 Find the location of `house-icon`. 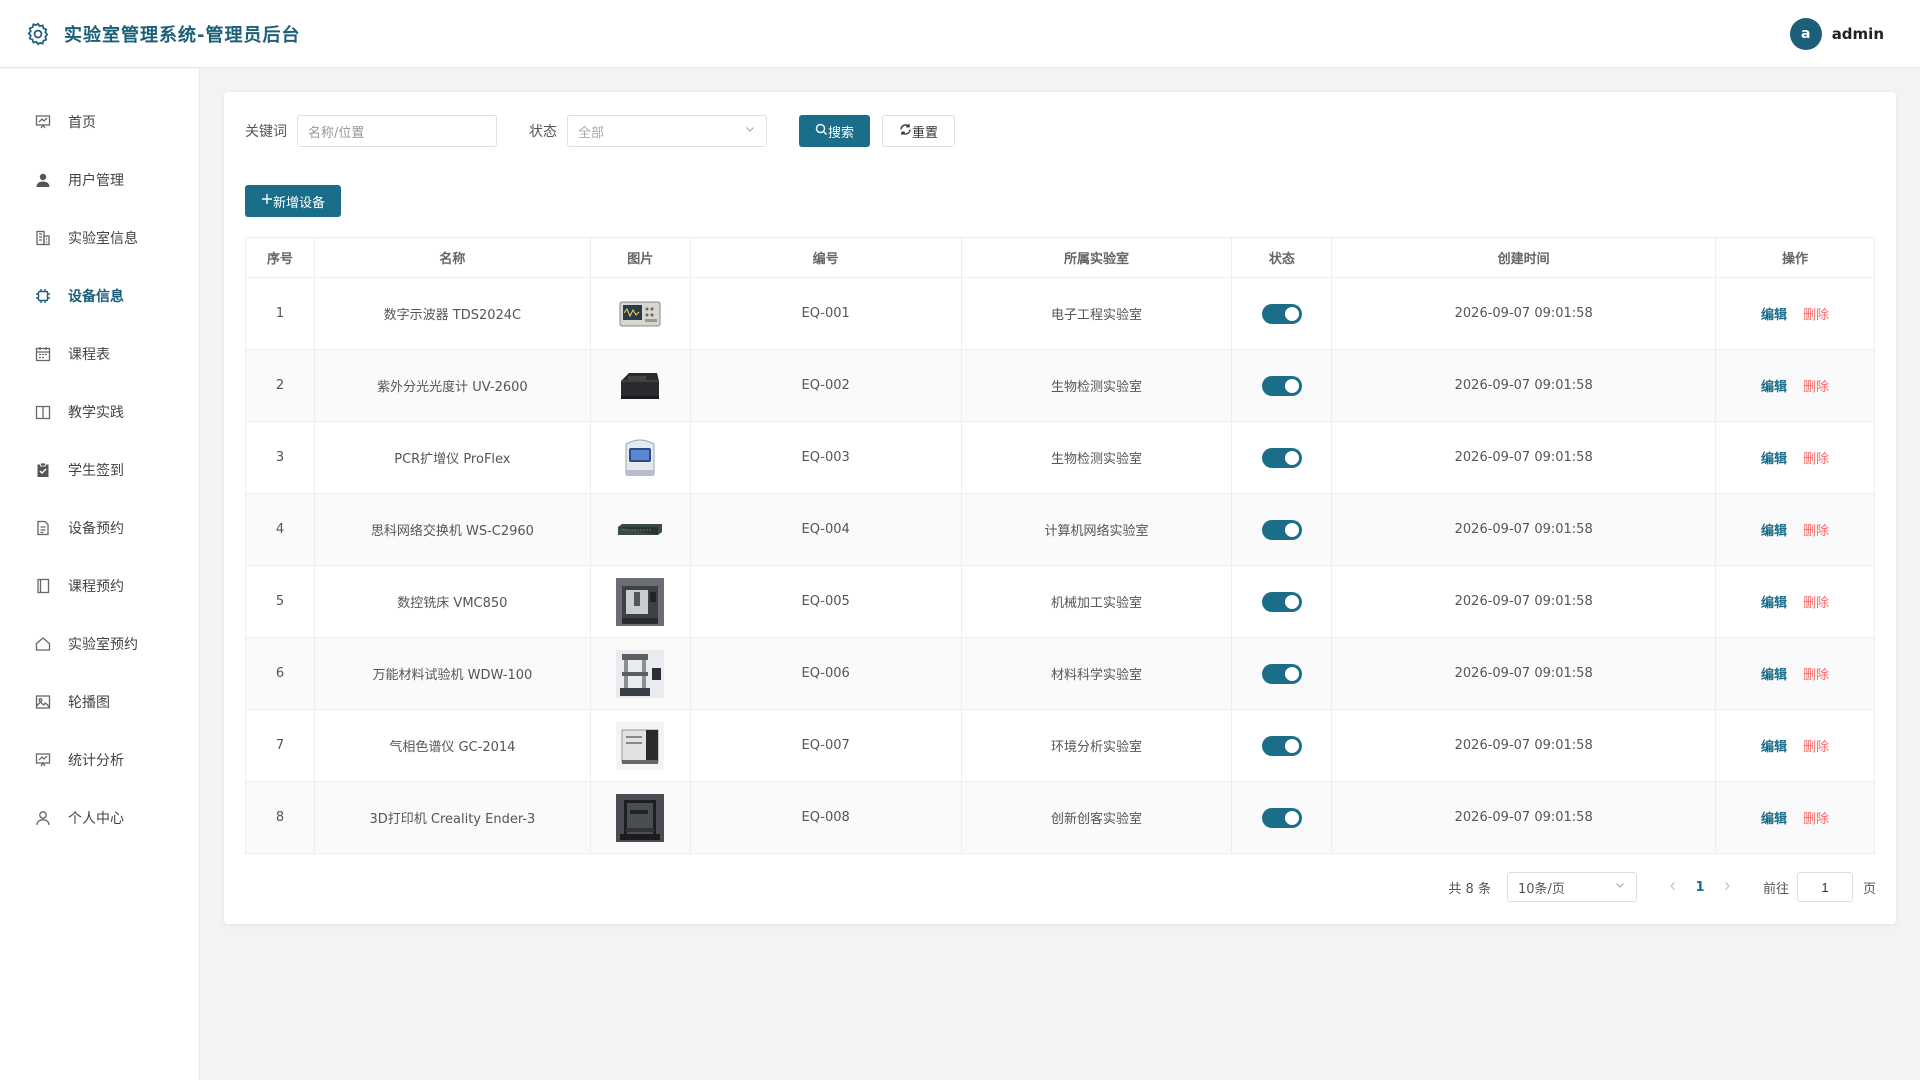

house-icon is located at coordinates (43, 644).